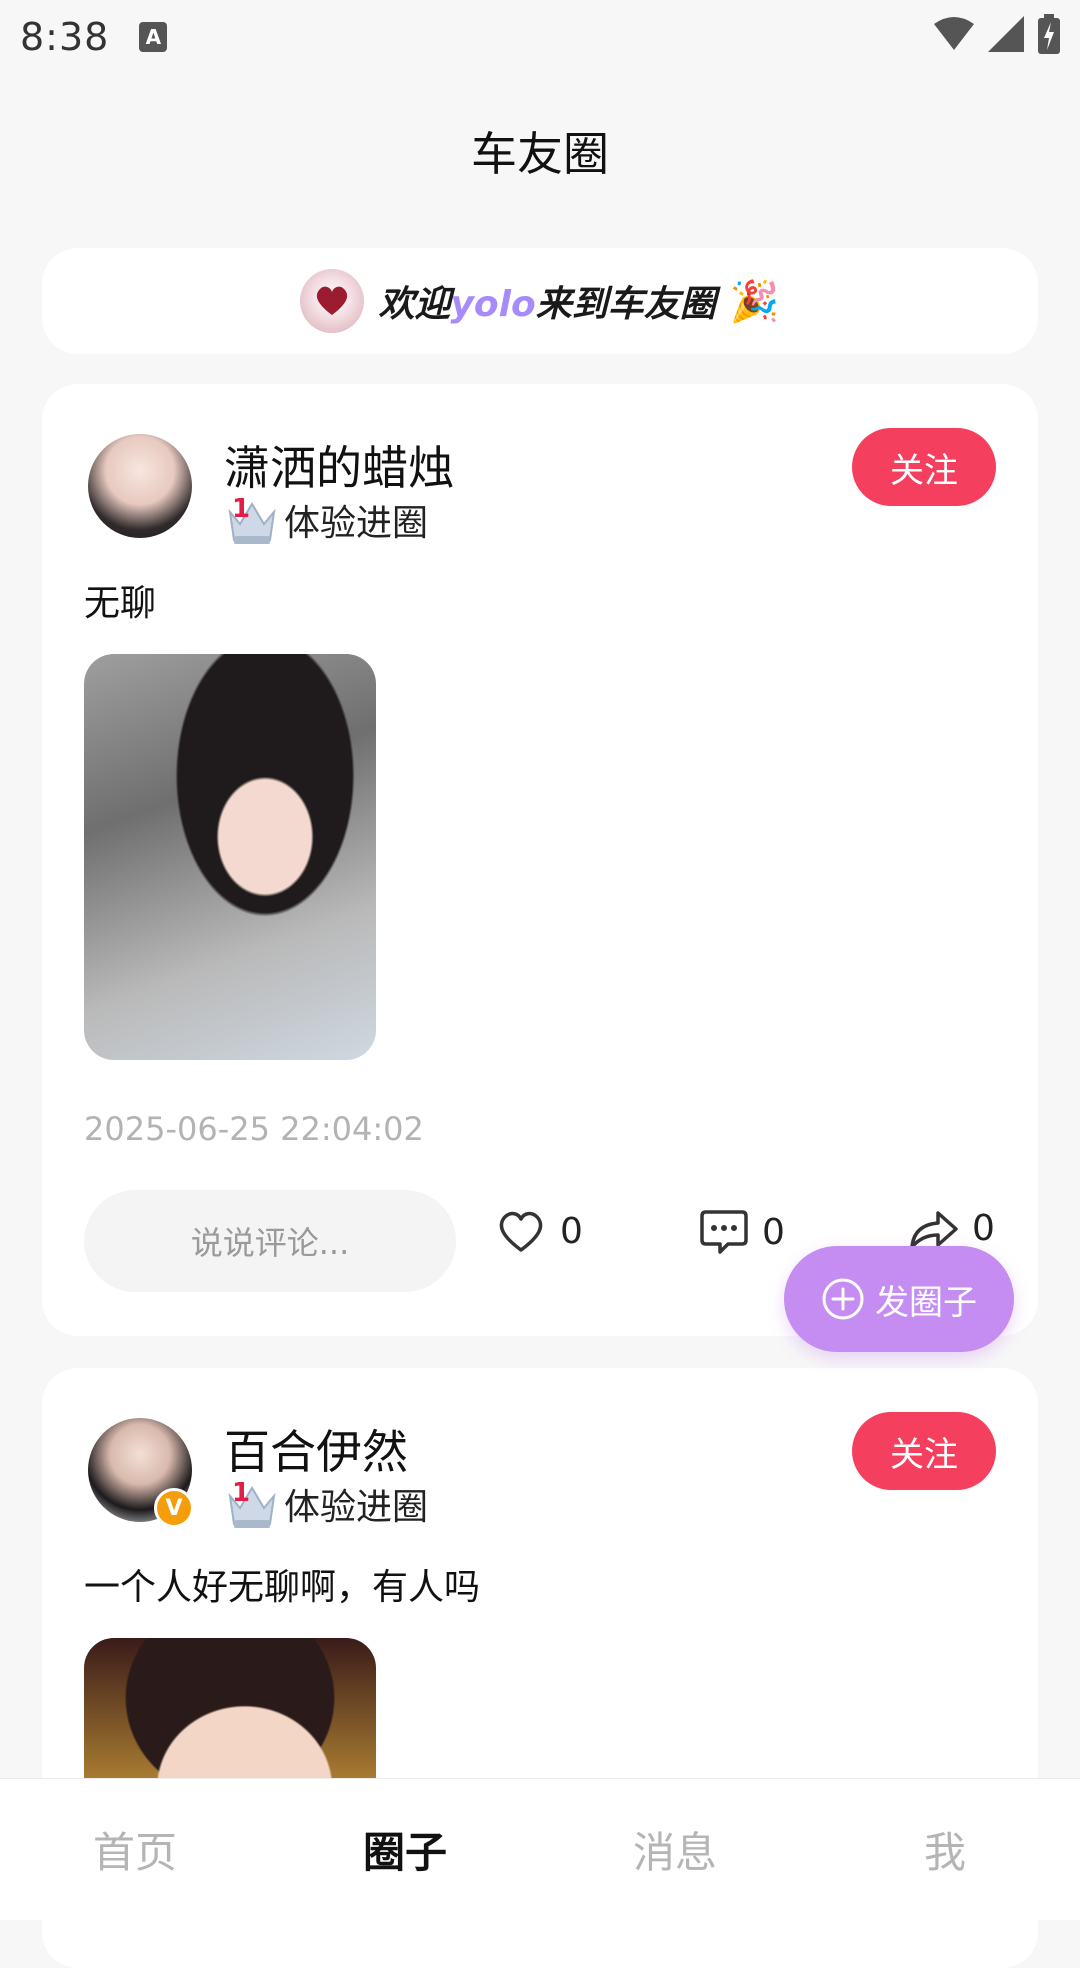 This screenshot has height=1968, width=1080. What do you see at coordinates (571, 1231) in the screenshot?
I see `like-count: 0` at bounding box center [571, 1231].